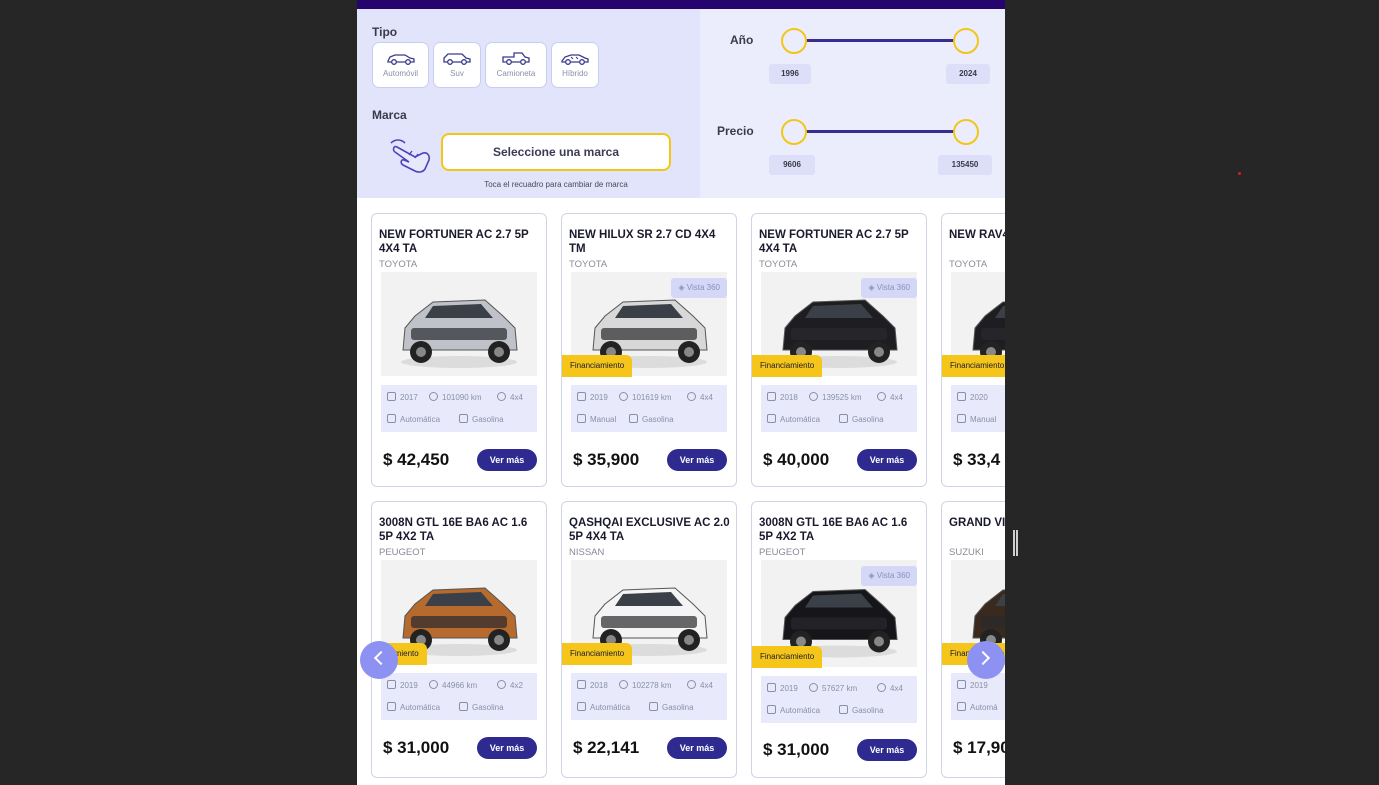 The width and height of the screenshot is (1379, 785). What do you see at coordinates (842, 397) in the screenshot?
I see `spec-km-value: 139525 km` at bounding box center [842, 397].